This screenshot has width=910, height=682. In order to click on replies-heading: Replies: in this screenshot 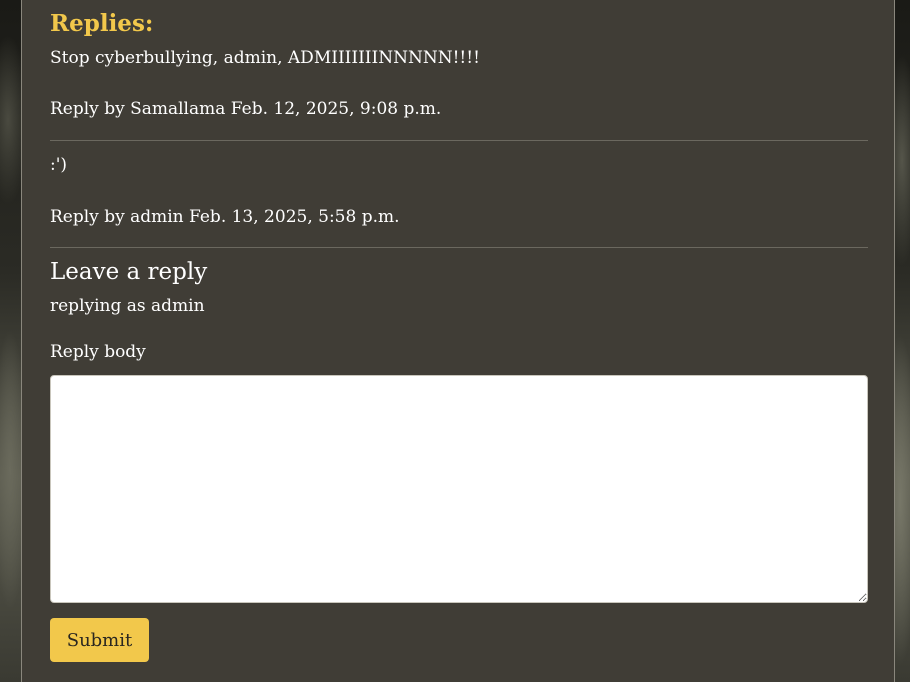, I will do `click(102, 23)`.